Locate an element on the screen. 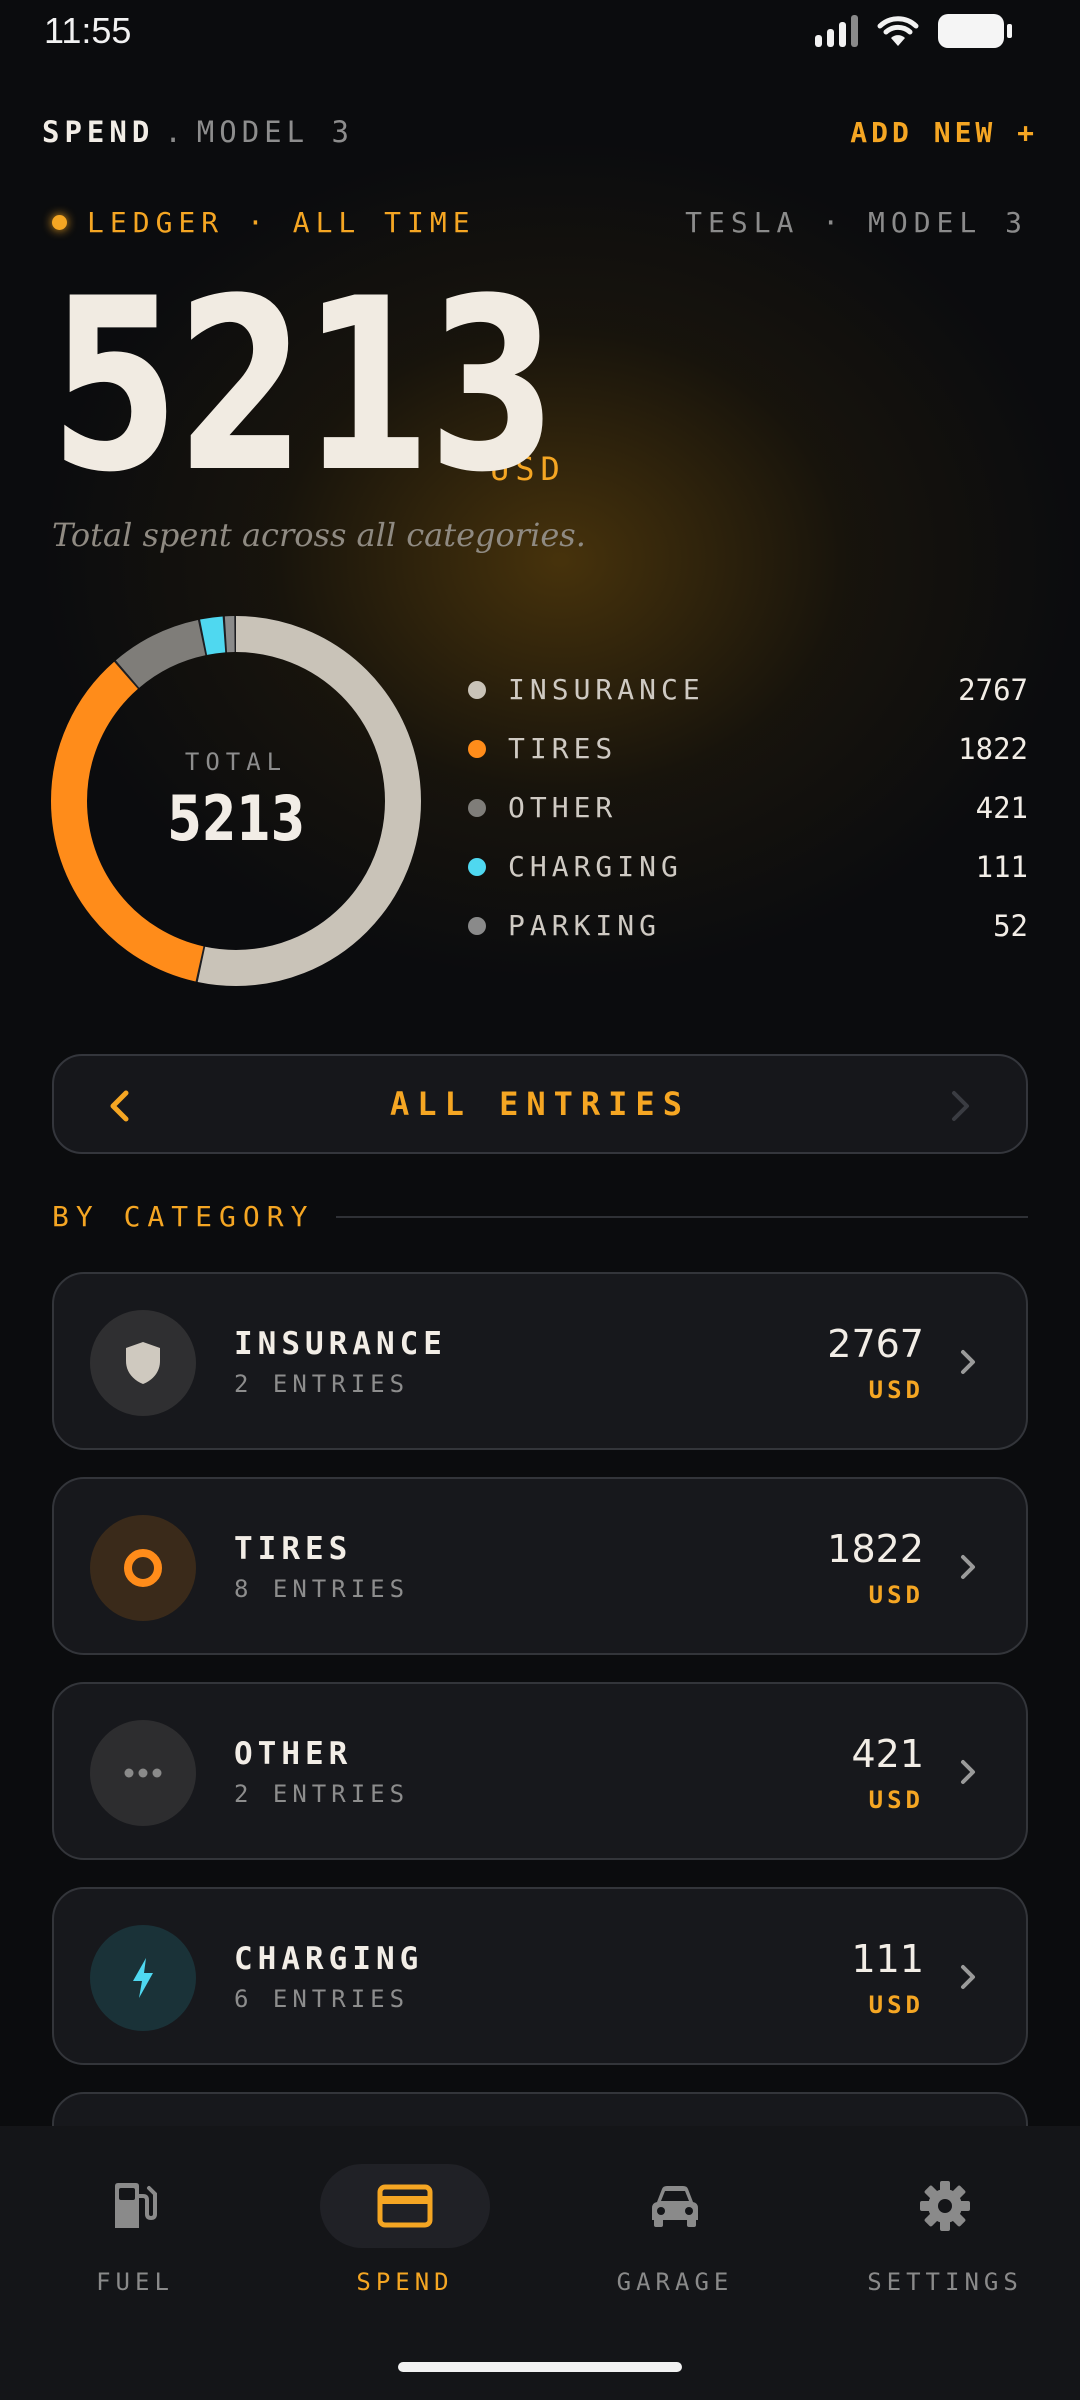 The width and height of the screenshot is (1080, 2400). section-title: BY CATEGORY is located at coordinates (183, 1216).